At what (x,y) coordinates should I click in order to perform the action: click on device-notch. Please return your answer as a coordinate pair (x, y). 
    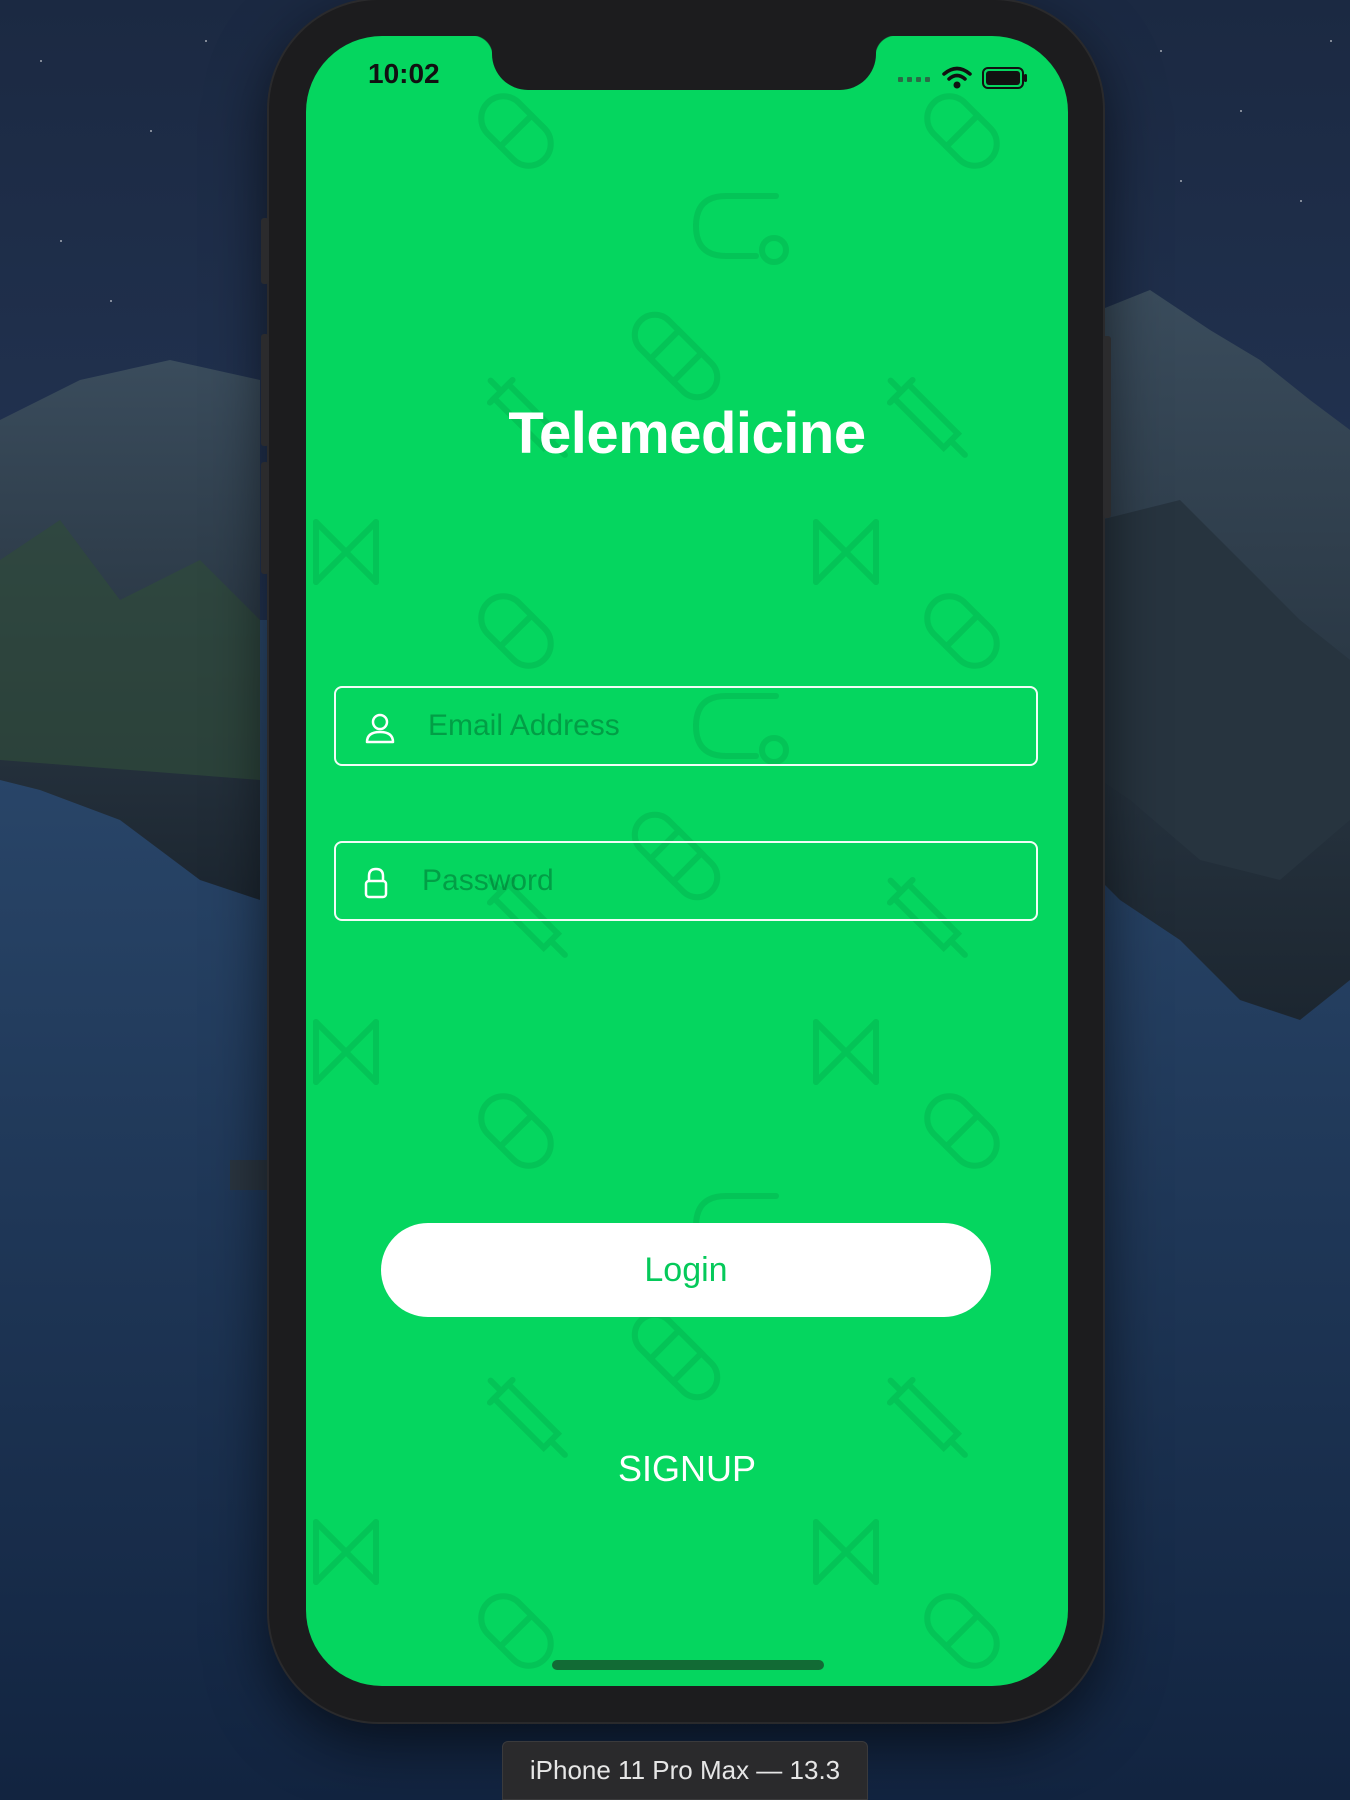
    Looking at the image, I should click on (684, 63).